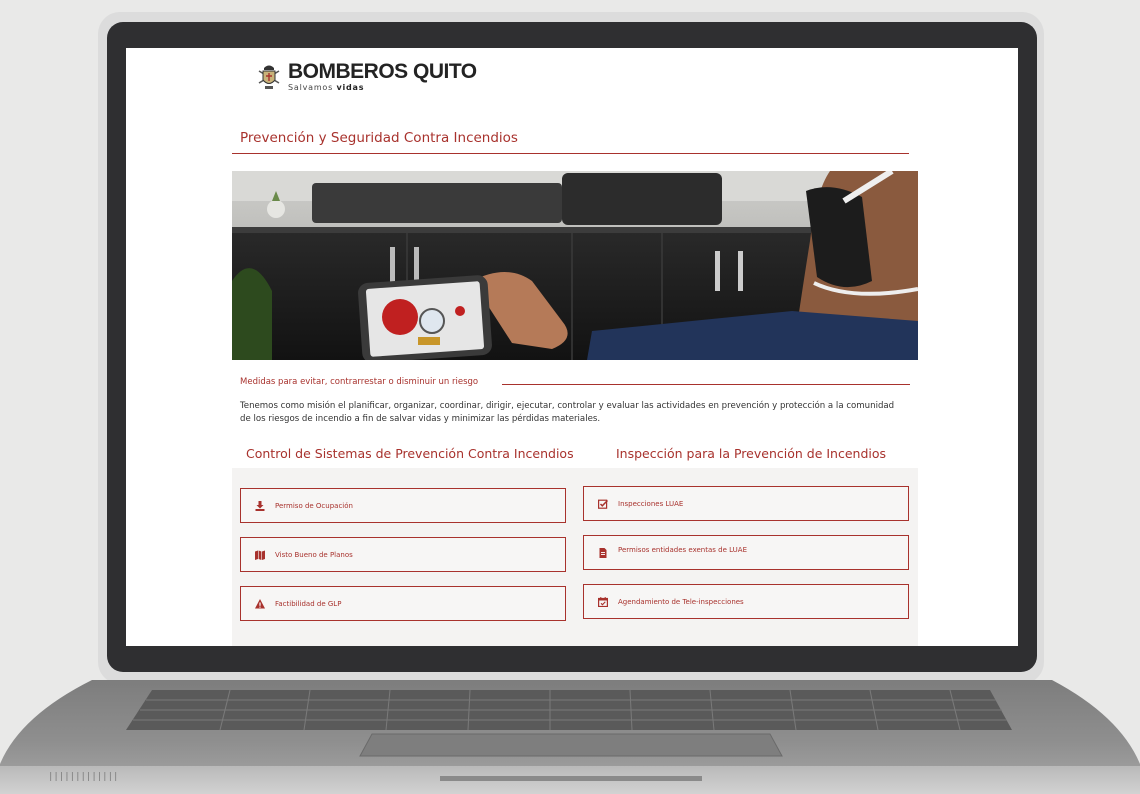 Image resolution: width=1140 pixels, height=794 pixels. What do you see at coordinates (269, 77) in the screenshot?
I see `fire-department-crest-icon` at bounding box center [269, 77].